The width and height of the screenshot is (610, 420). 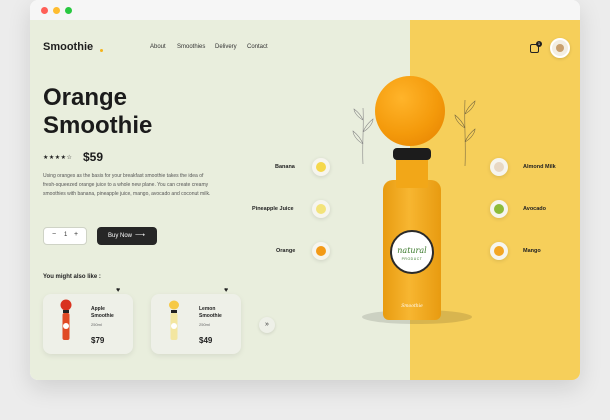 I want to click on ingredient-label-almond-milk: Almond Milk, so click(x=539, y=167).